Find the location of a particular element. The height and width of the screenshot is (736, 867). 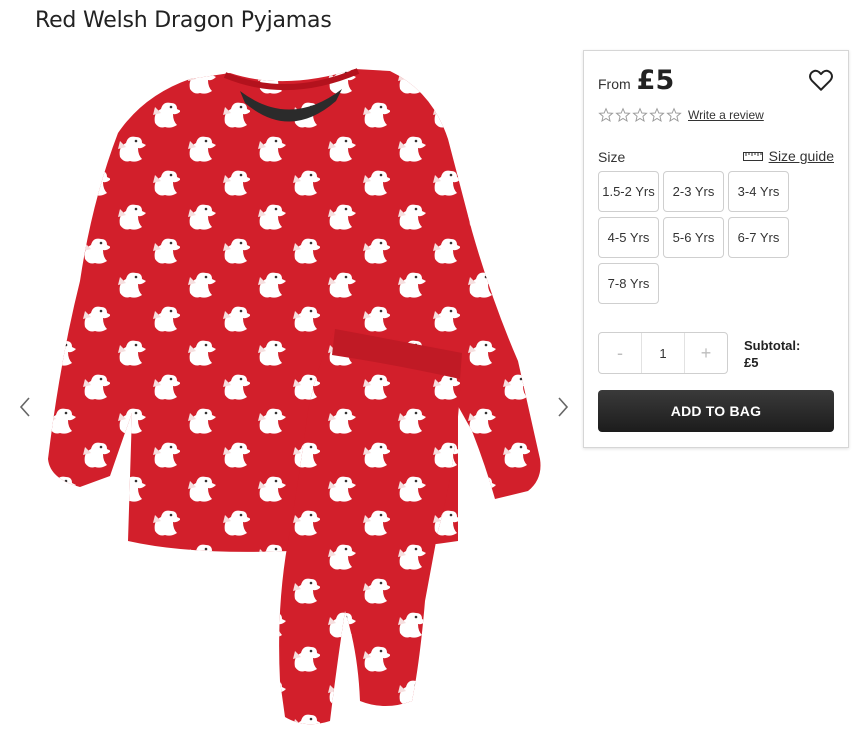

gallery-prev-button is located at coordinates (26, 407).